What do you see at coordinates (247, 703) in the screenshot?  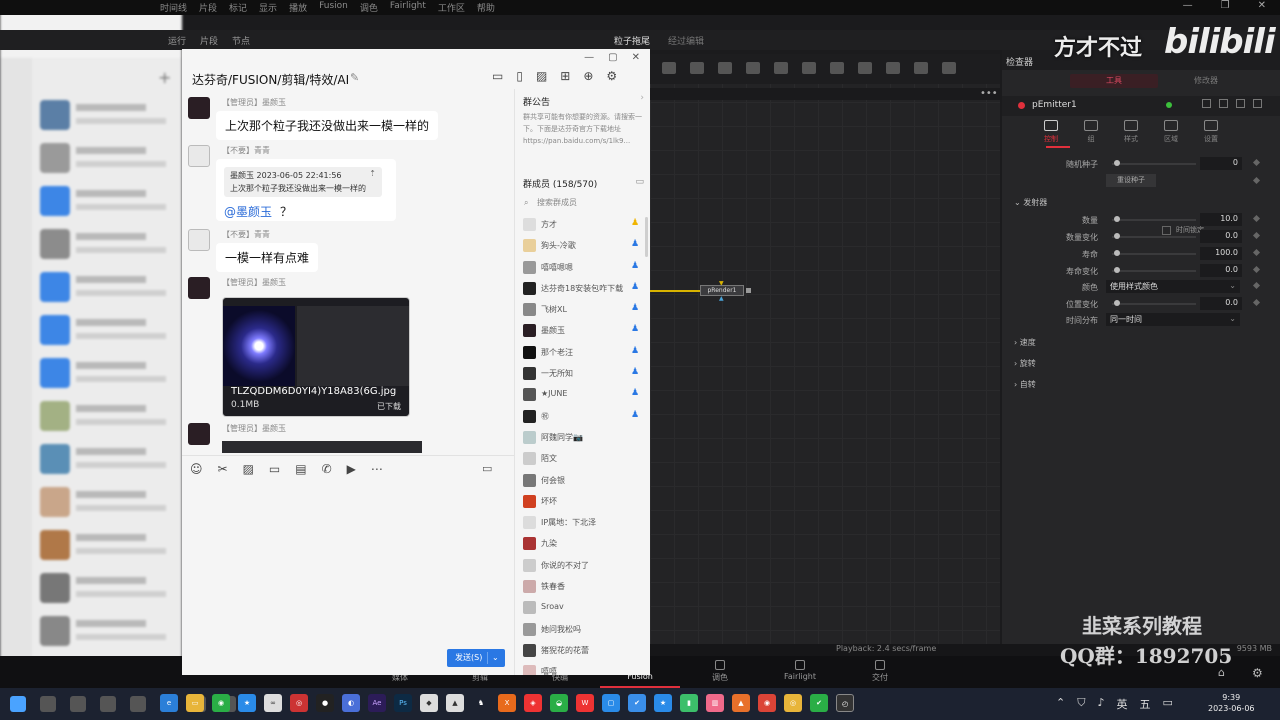 I see `app-icon: ★` at bounding box center [247, 703].